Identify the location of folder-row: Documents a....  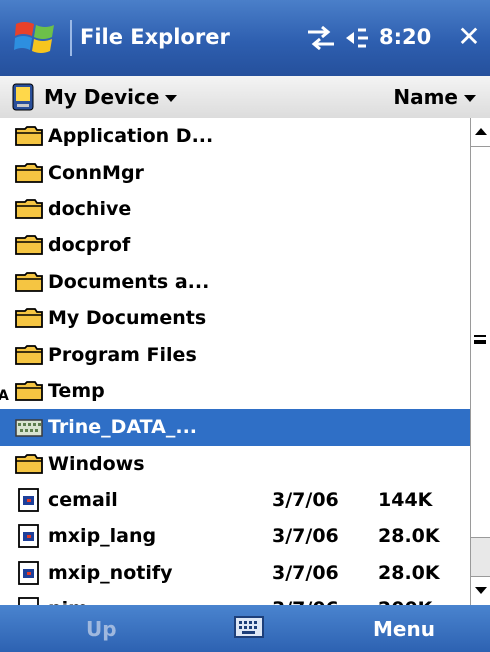
(235, 282).